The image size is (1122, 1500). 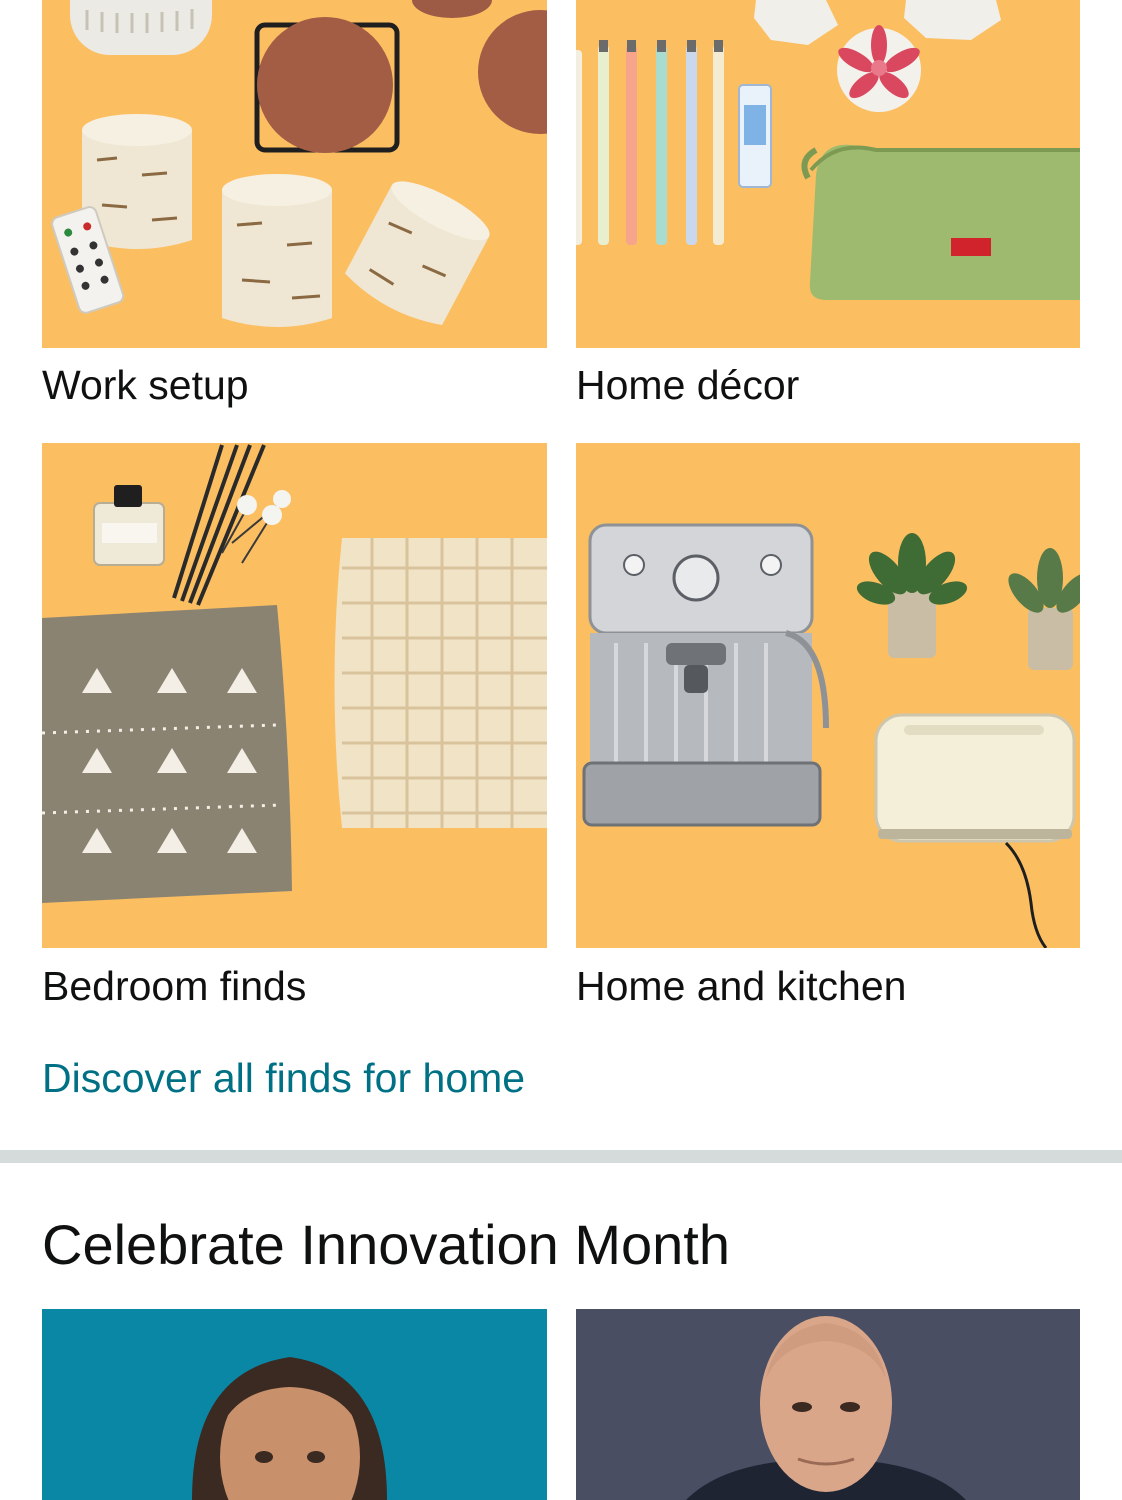 I want to click on tile-label-home-decor: Home décor, so click(x=687, y=385).